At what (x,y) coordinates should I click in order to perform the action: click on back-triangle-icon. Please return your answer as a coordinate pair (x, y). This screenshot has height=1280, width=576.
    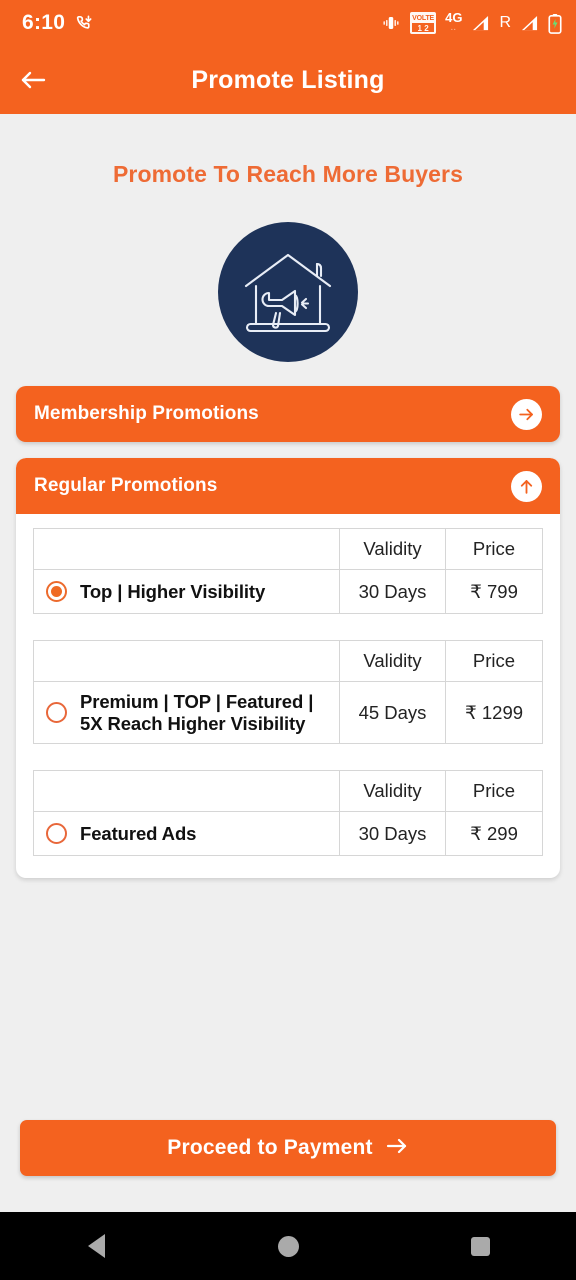
    Looking at the image, I should click on (96, 1246).